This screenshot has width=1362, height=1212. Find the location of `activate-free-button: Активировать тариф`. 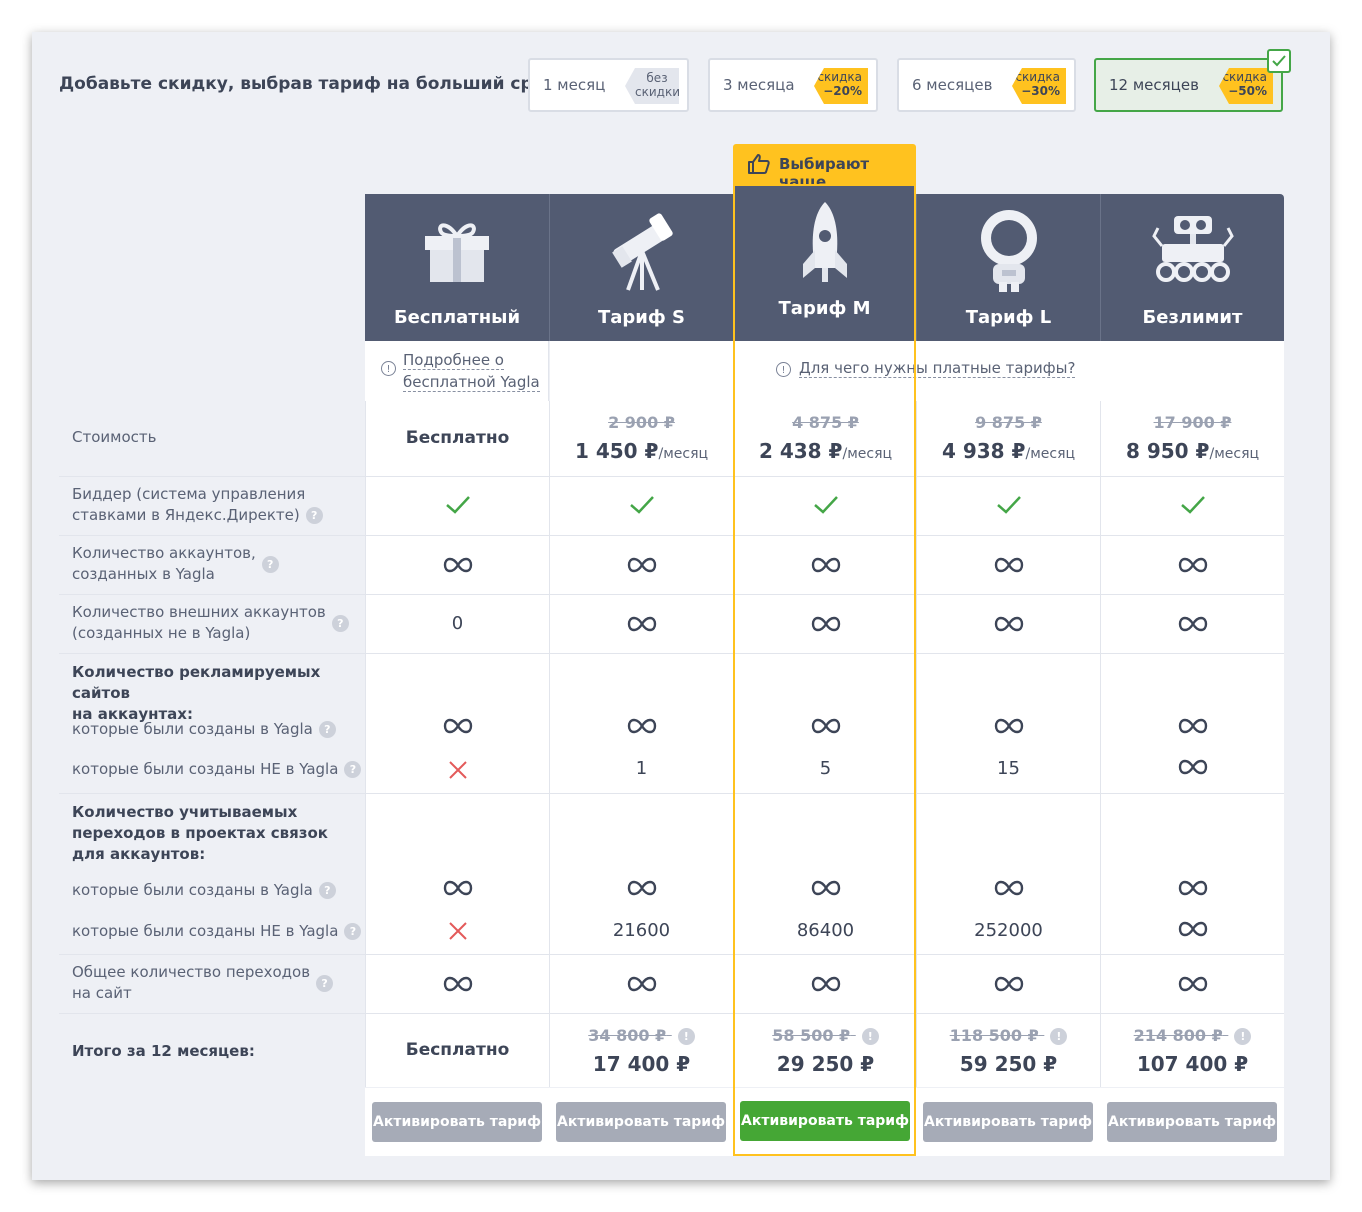

activate-free-button: Активировать тариф is located at coordinates (457, 1122).